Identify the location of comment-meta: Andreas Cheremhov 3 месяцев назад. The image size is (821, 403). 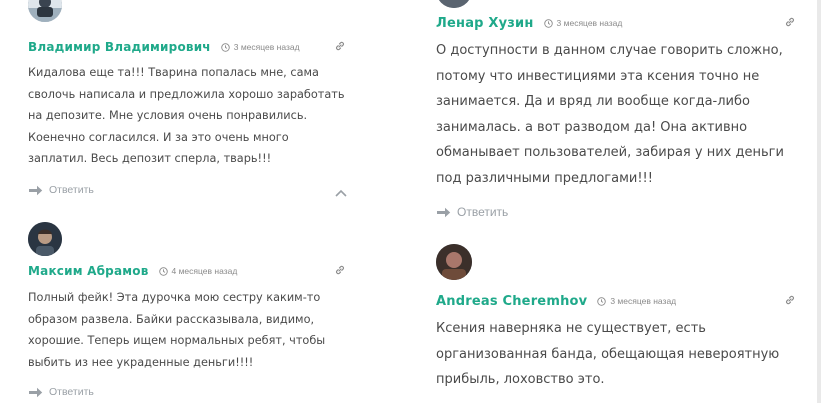
(616, 301).